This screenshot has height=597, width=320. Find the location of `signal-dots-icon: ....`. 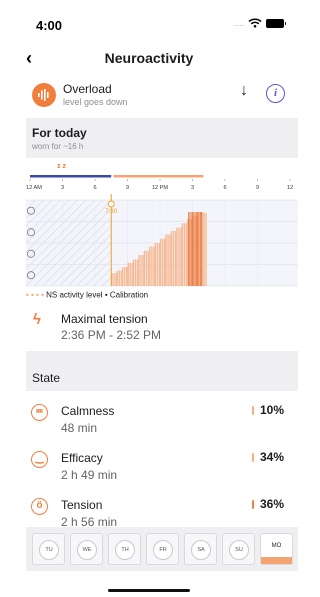

signal-dots-icon: .... is located at coordinates (238, 23).